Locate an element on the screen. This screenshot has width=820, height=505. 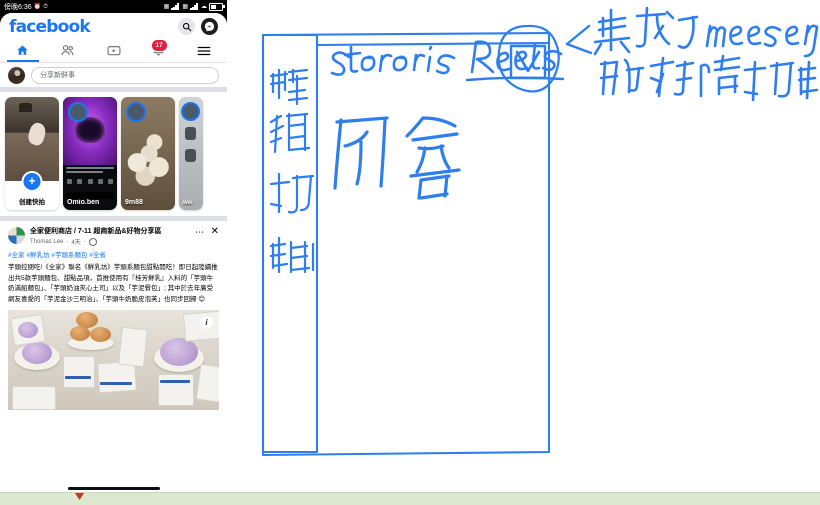
tab-home is located at coordinates (22, 51).